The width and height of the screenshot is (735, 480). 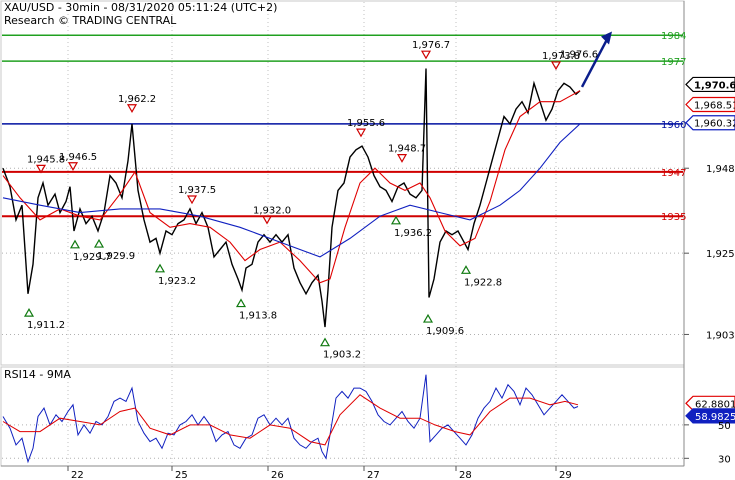 I want to click on rsi-title: RSI14 - 9MA, so click(x=37, y=374).